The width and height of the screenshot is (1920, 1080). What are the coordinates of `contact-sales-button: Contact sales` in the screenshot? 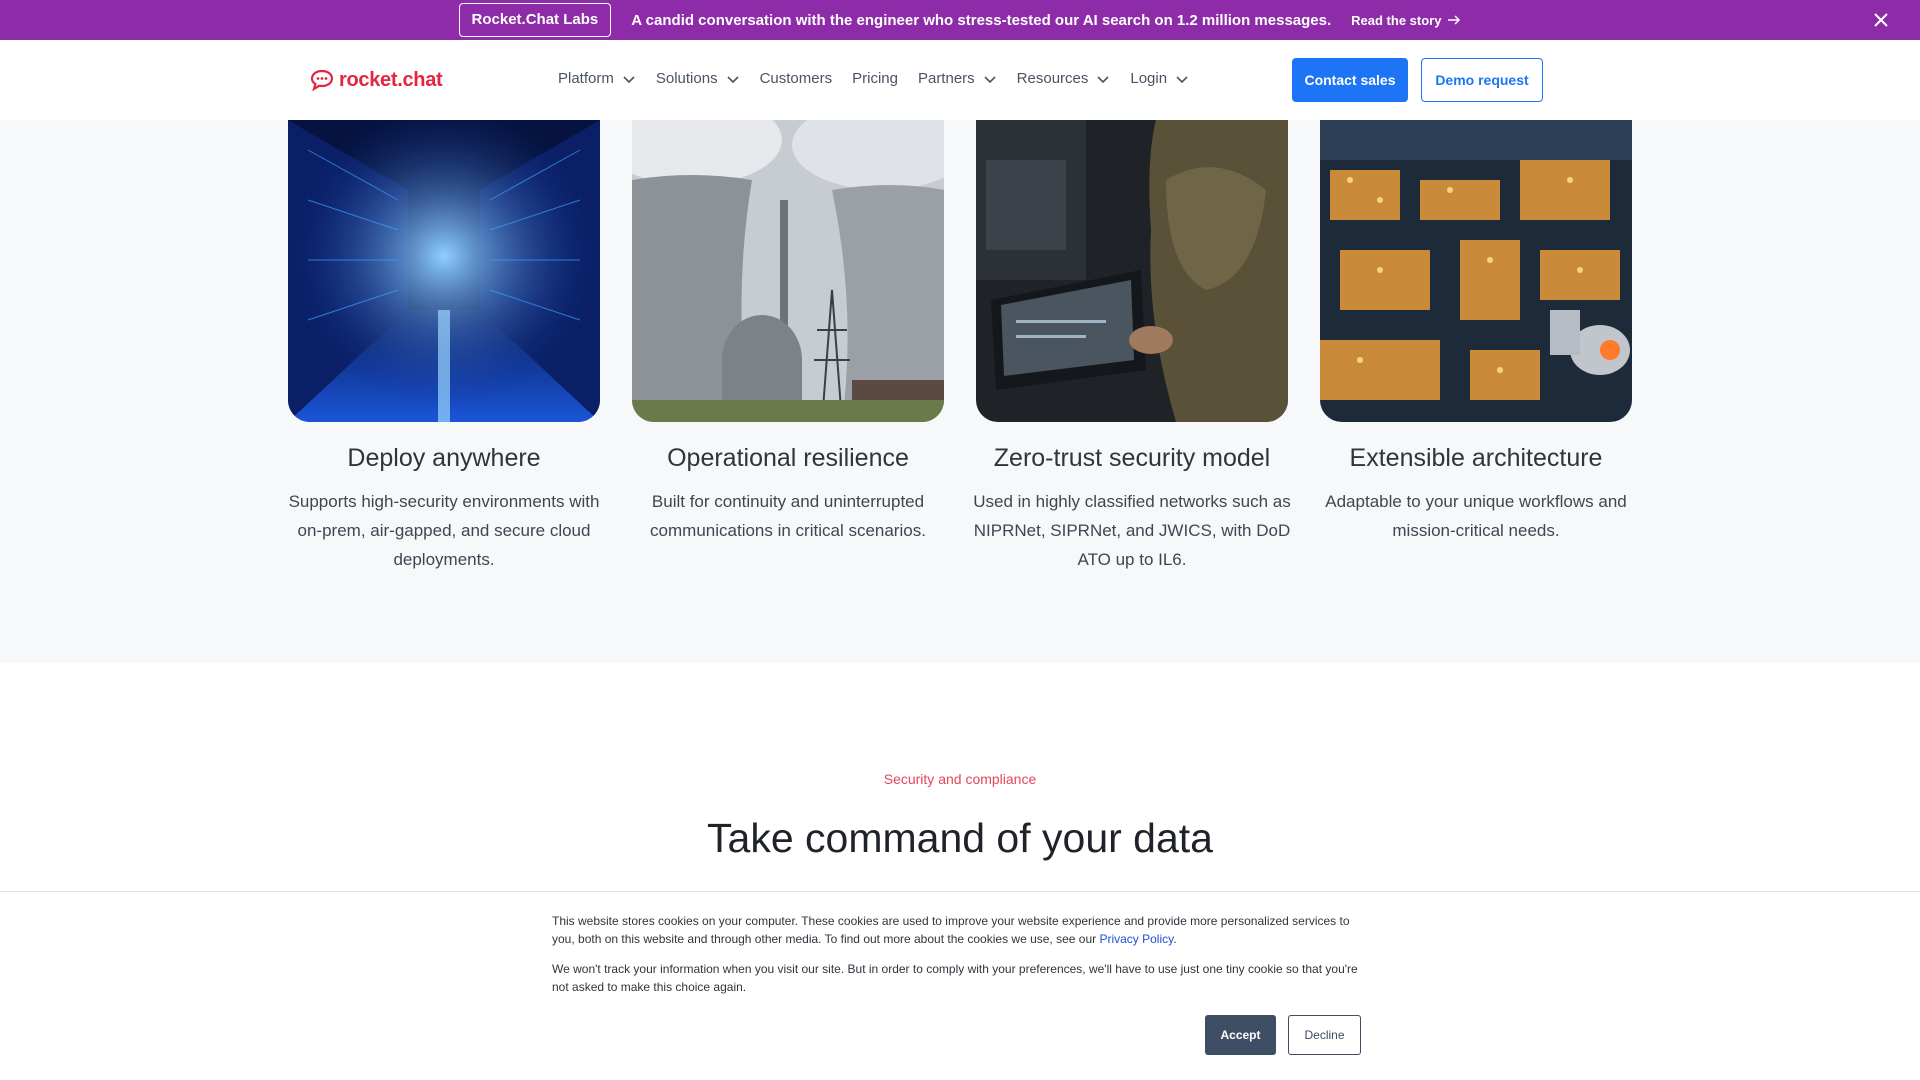 It's located at (1350, 80).